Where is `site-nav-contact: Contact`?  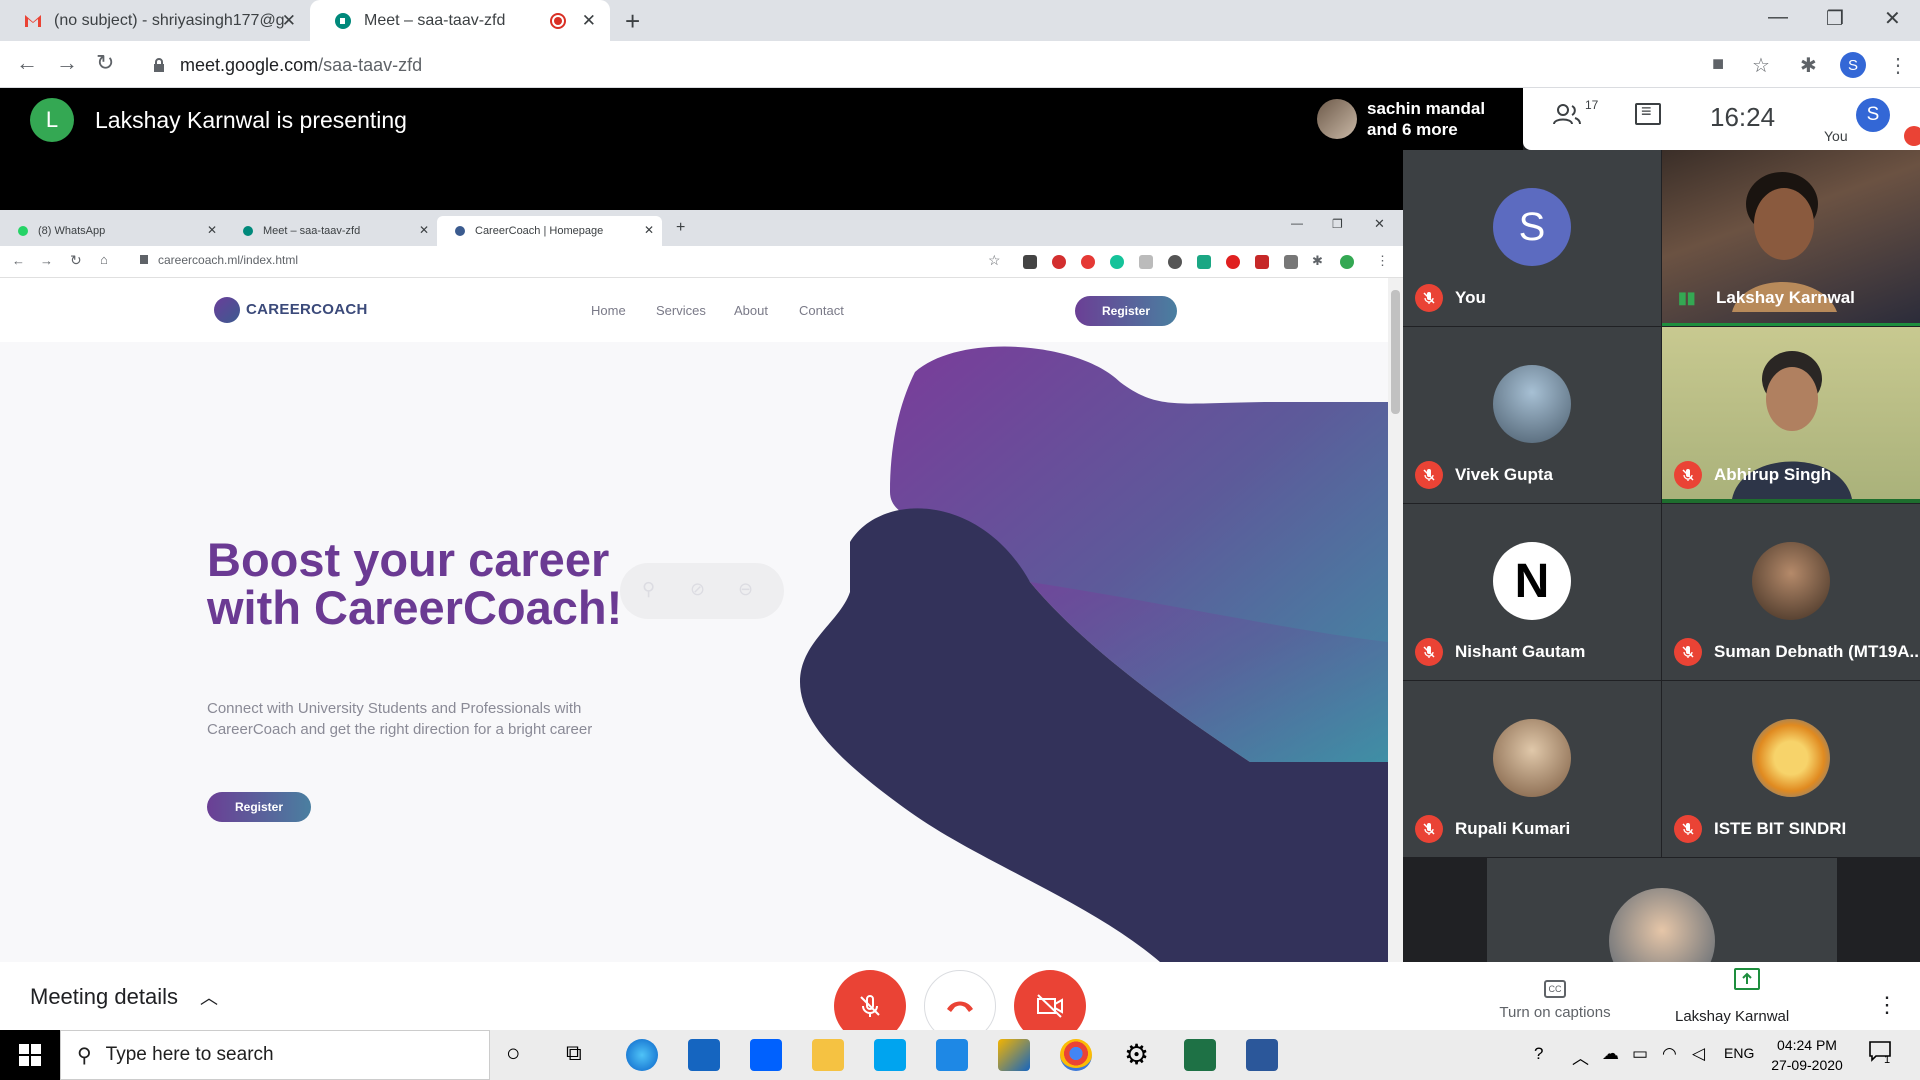 site-nav-contact: Contact is located at coordinates (821, 310).